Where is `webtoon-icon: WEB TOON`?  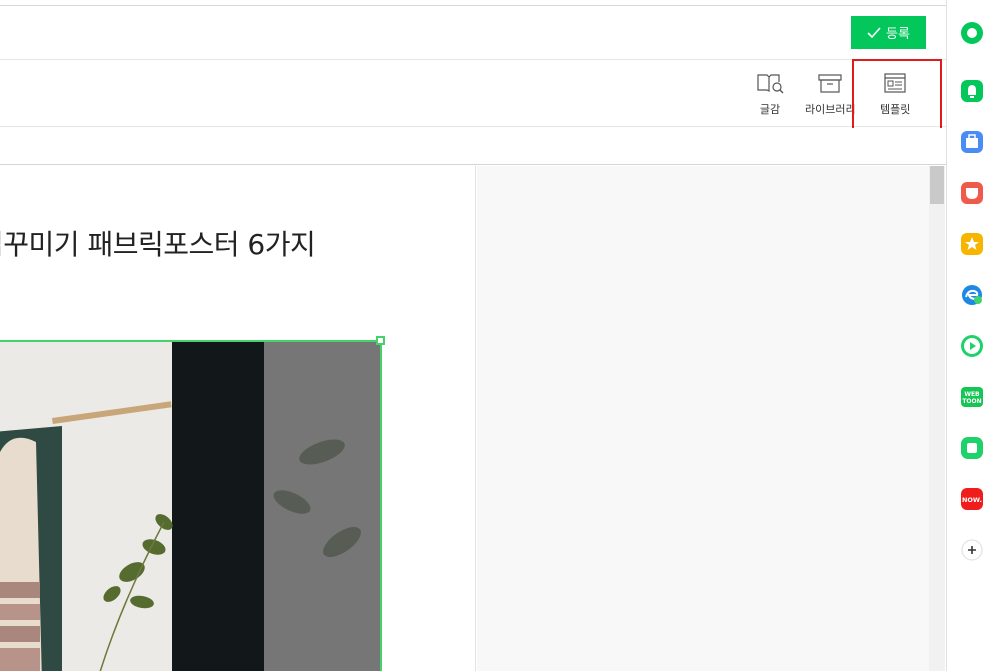
webtoon-icon: WEB TOON is located at coordinates (972, 397).